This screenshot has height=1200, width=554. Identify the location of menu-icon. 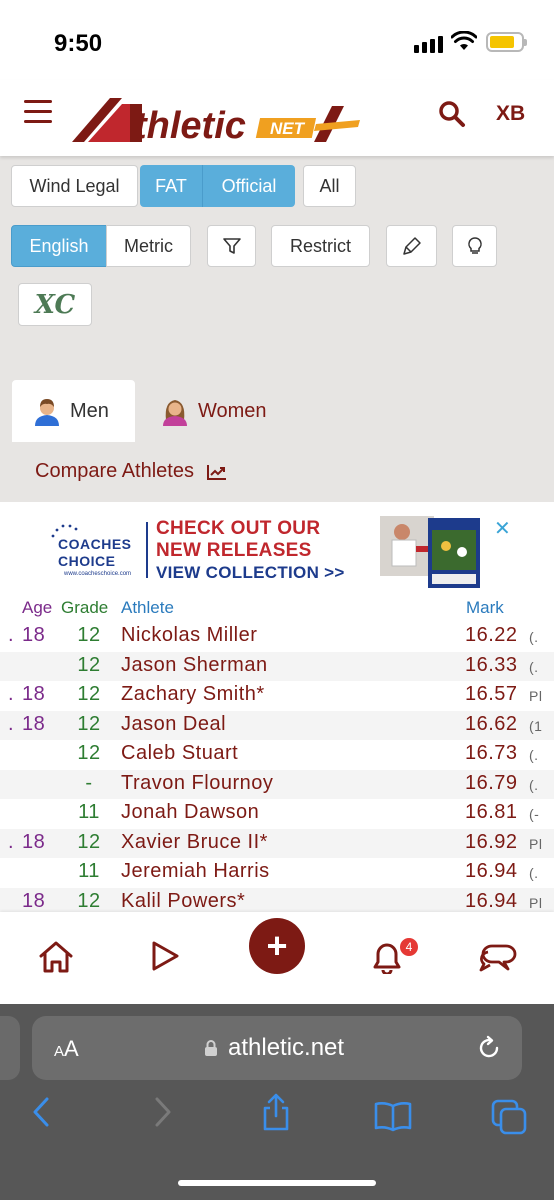
(38, 112).